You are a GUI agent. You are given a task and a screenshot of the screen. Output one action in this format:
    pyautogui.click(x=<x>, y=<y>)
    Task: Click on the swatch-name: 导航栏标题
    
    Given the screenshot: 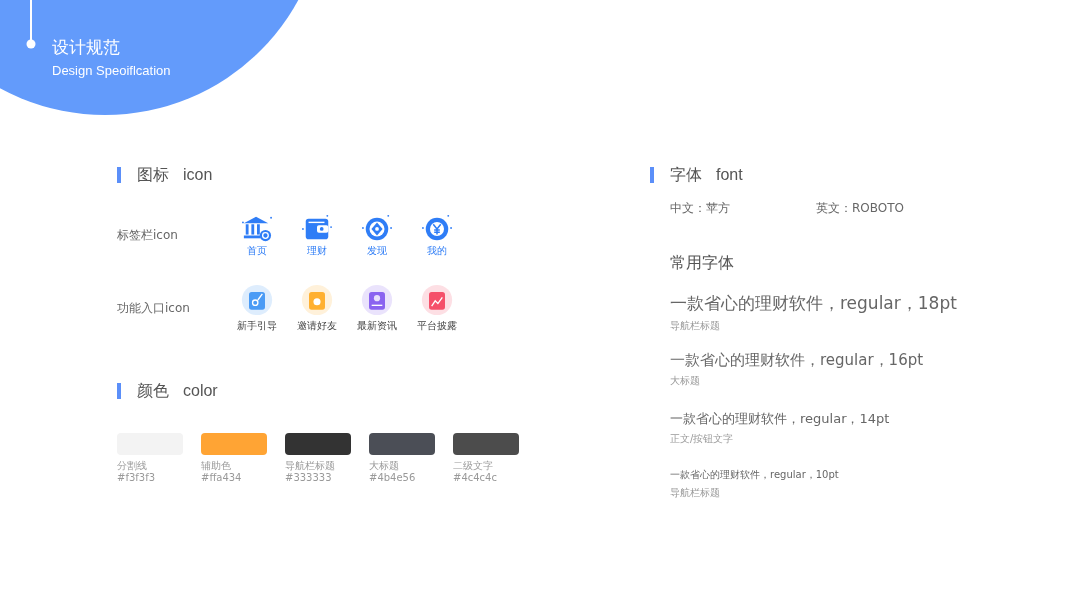 What is the action you would take?
    pyautogui.click(x=310, y=466)
    